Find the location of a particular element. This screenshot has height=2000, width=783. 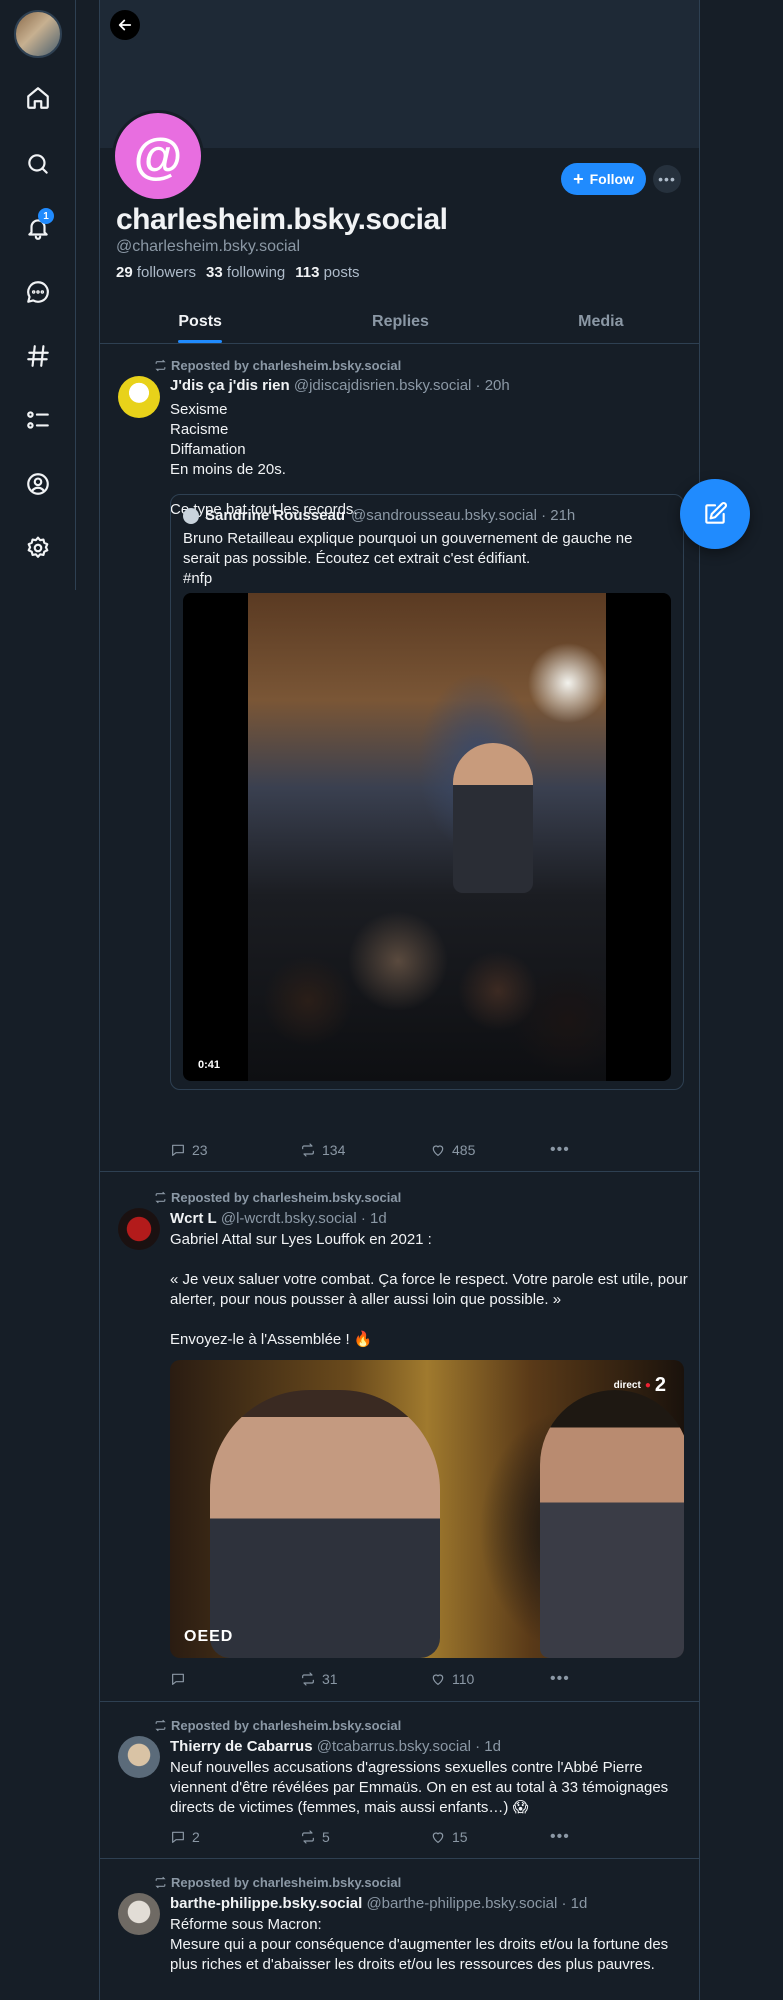

reply-button: 2 is located at coordinates (235, 1837).